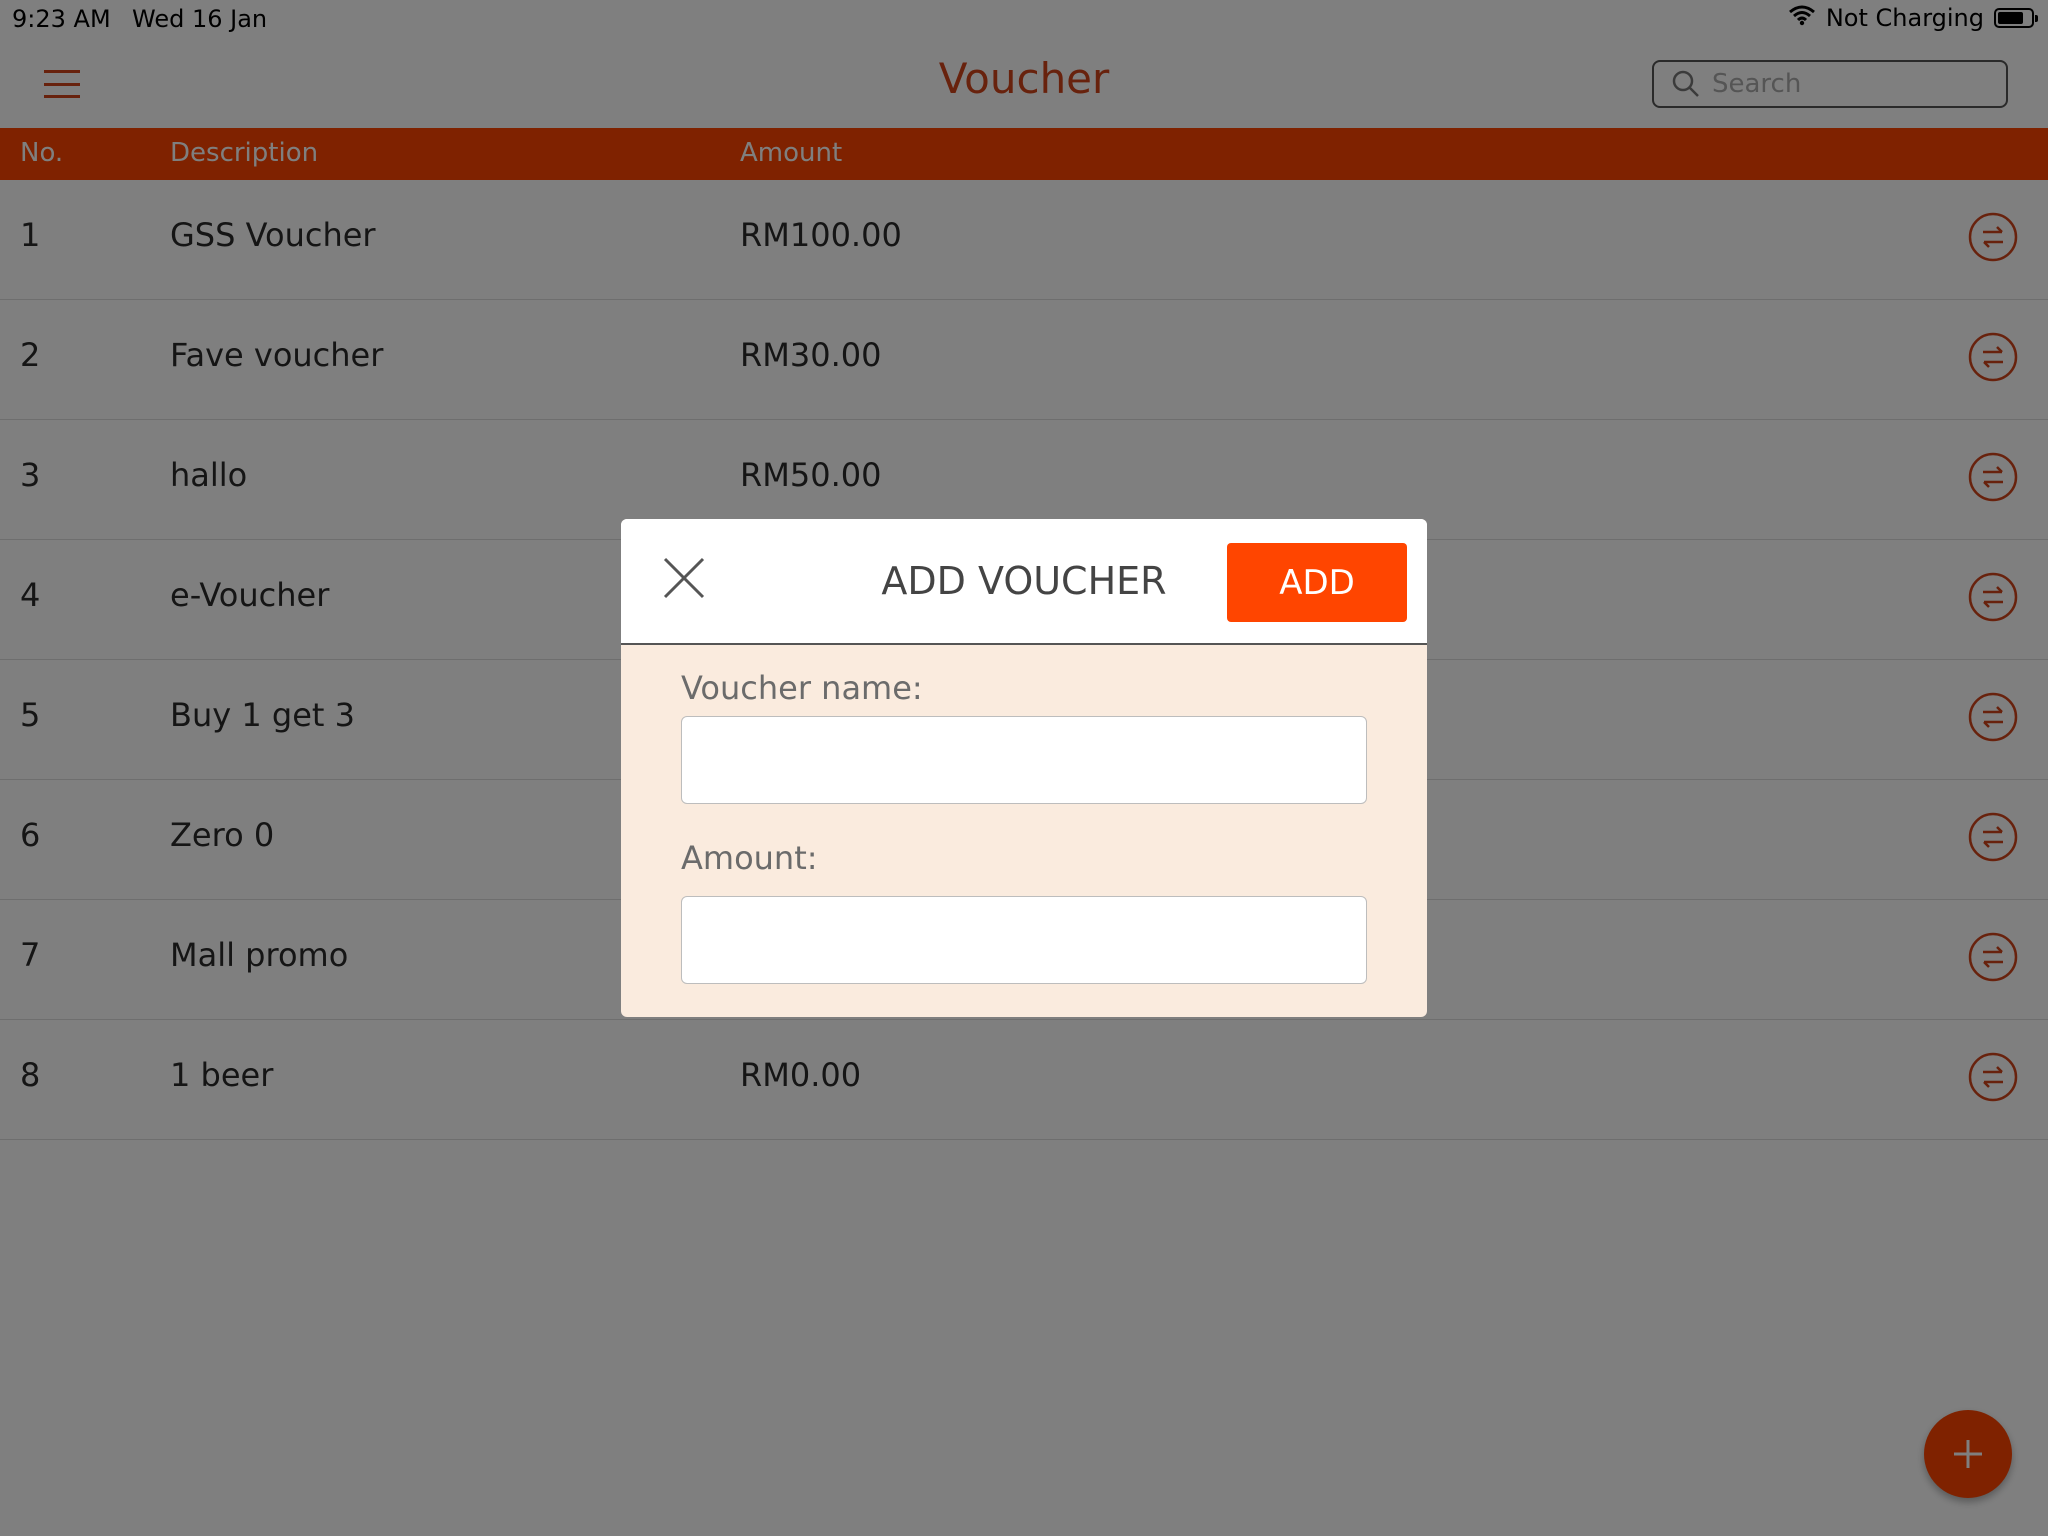 The image size is (2048, 1536). Describe the element at coordinates (1024, 760) in the screenshot. I see `voucher-name-input` at that location.